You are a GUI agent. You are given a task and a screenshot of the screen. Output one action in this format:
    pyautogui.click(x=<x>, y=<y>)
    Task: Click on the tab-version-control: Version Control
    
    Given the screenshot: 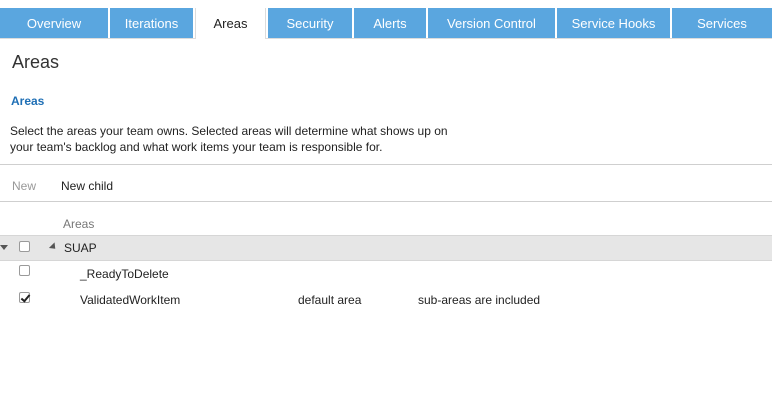 What is the action you would take?
    pyautogui.click(x=491, y=23)
    